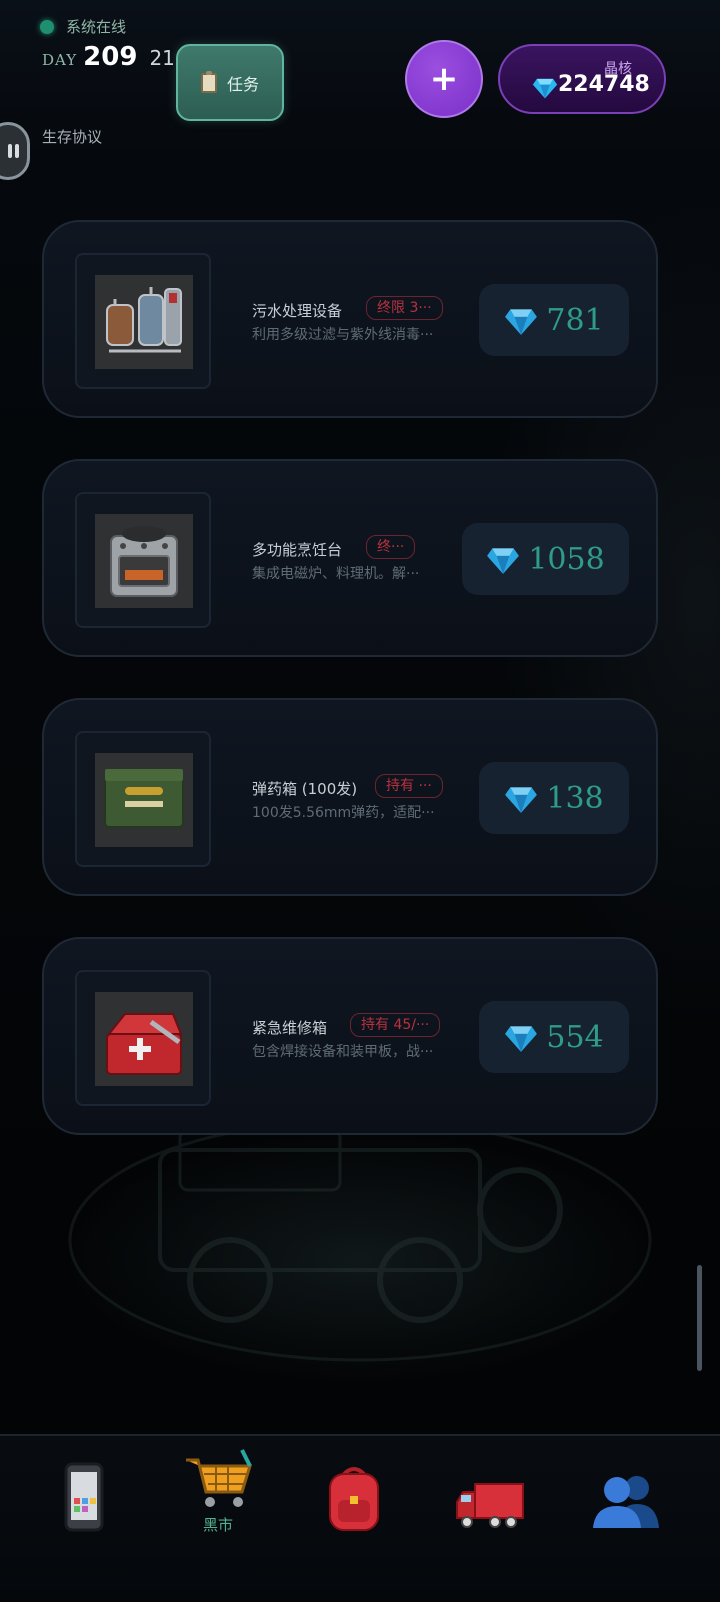 Image resolution: width=720 pixels, height=1602 pixels. What do you see at coordinates (336, 574) in the screenshot?
I see `item-description: 集成电磁炉、料理机。解···` at bounding box center [336, 574].